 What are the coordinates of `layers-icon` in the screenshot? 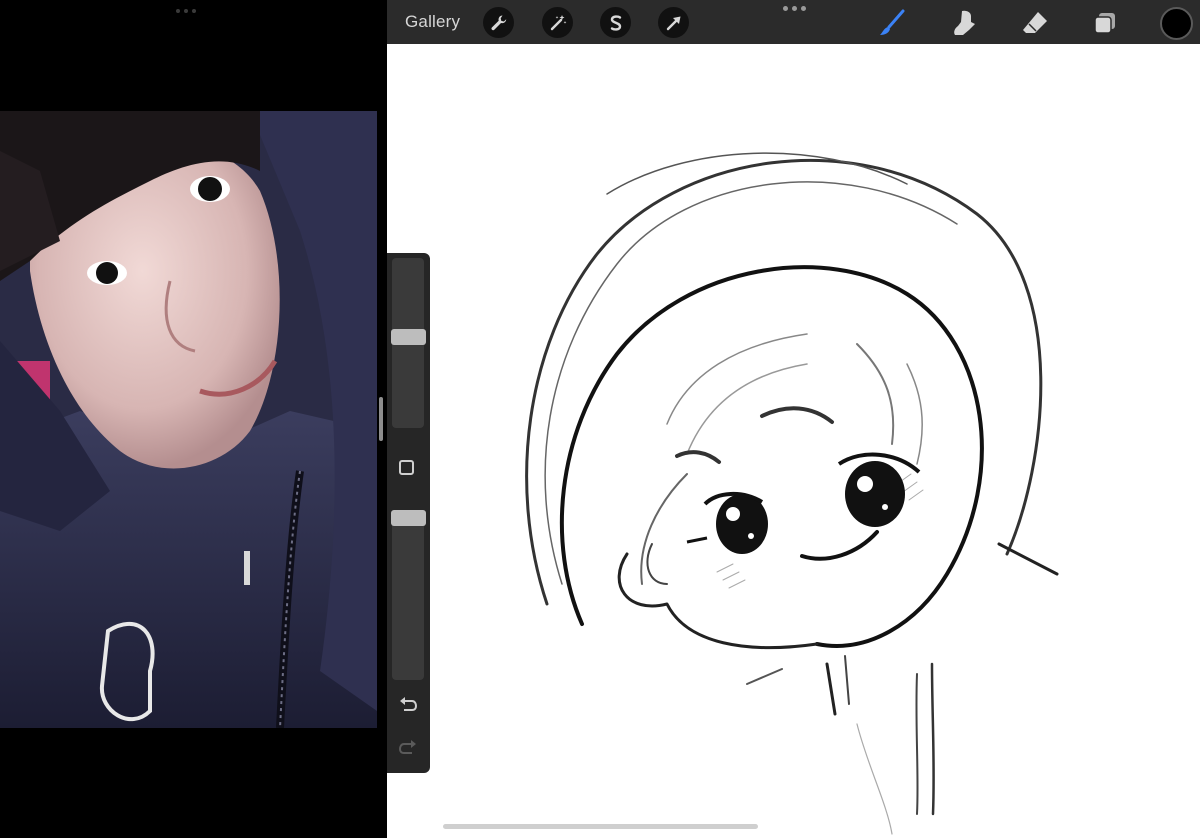 It's located at (1105, 23).